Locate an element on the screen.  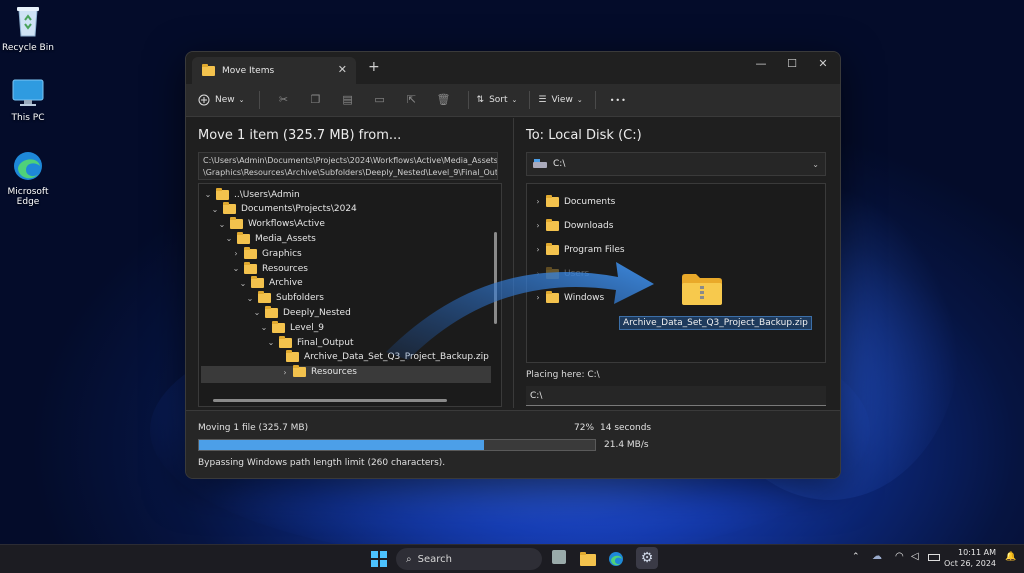
zip-file-icon is located at coordinates (292, 356).